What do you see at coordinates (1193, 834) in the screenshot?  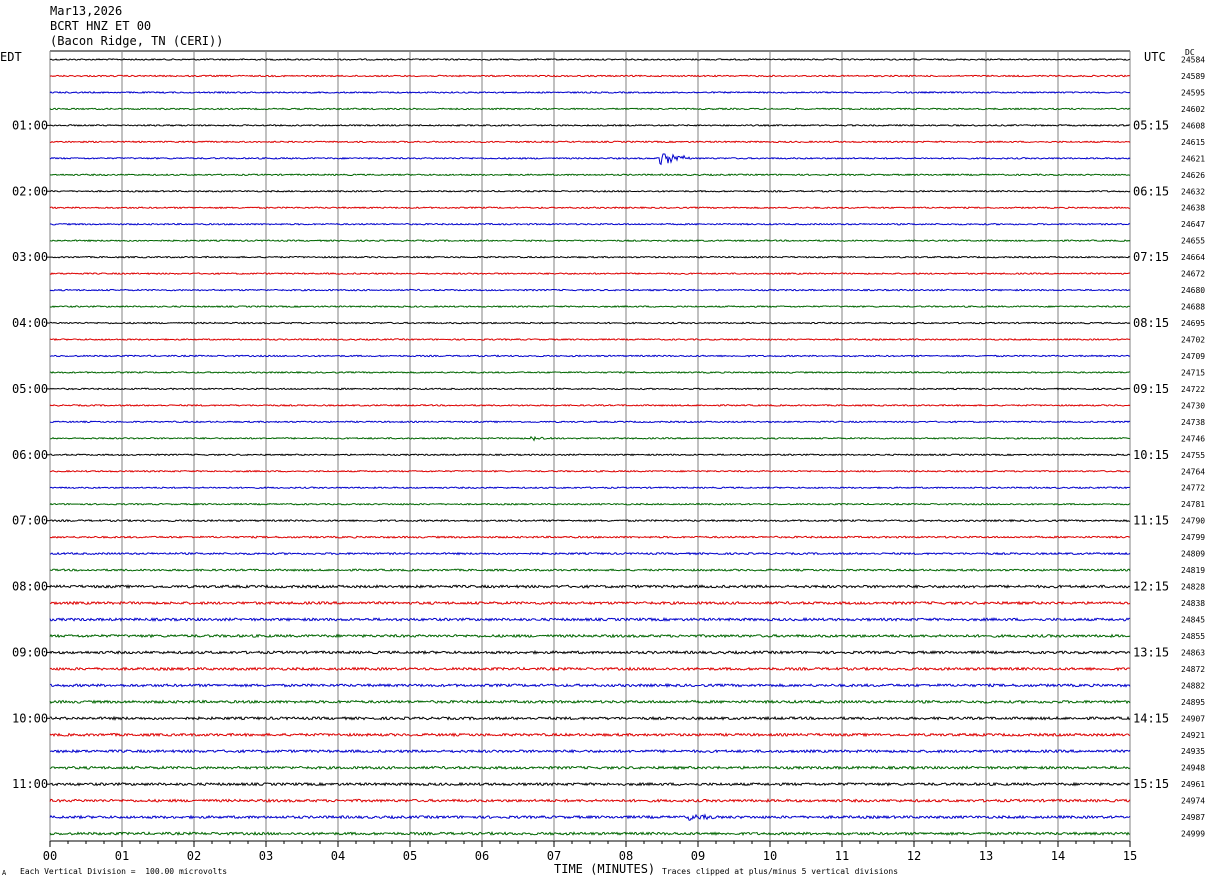 I see `dc-offset-label: 24999` at bounding box center [1193, 834].